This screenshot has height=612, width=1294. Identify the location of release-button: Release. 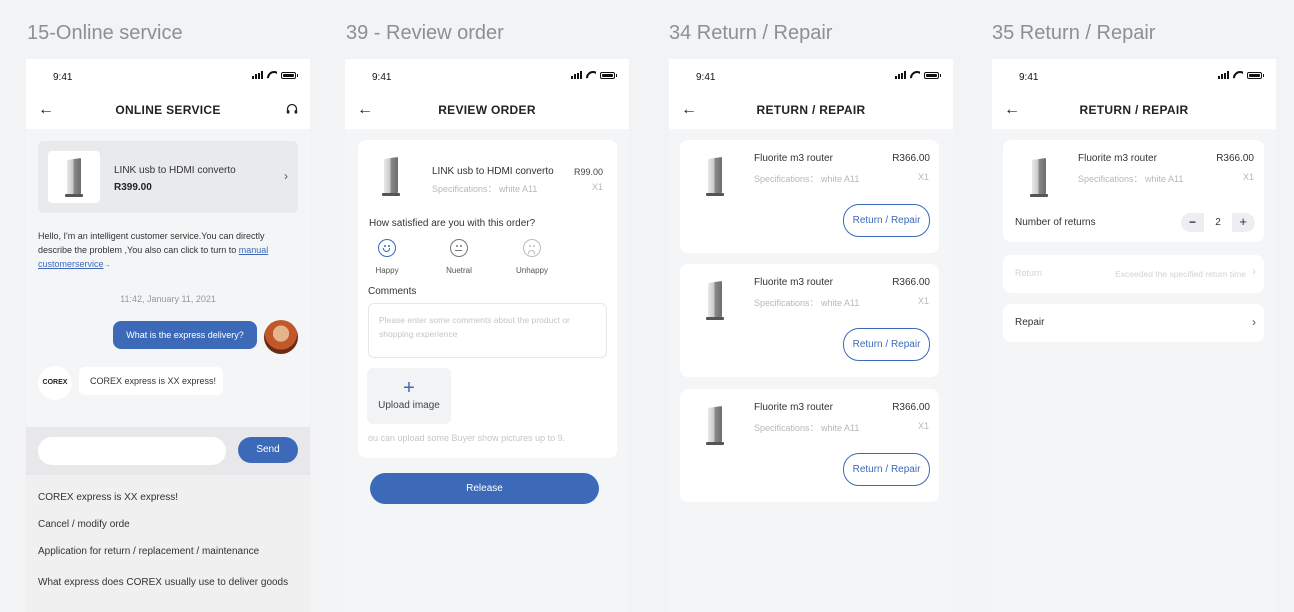
(484, 488).